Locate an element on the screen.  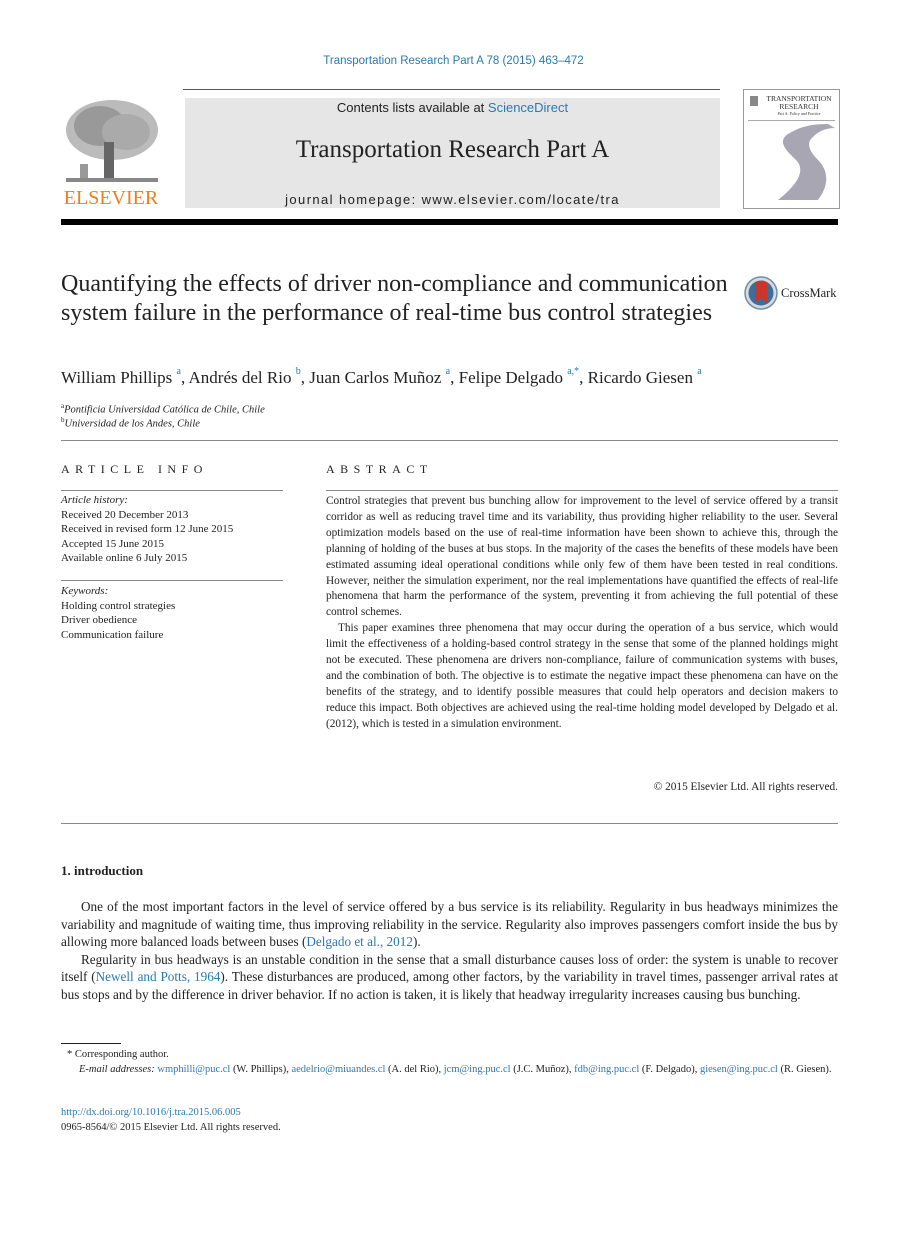
sciencedirect-link: ScienceDirect is located at coordinates (528, 107).